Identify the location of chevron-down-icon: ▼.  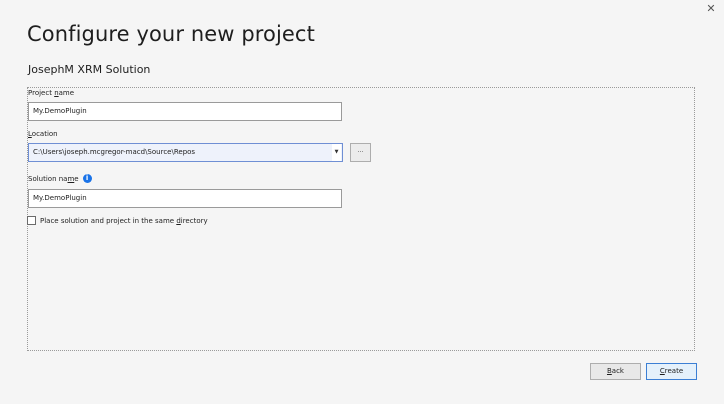
(336, 152).